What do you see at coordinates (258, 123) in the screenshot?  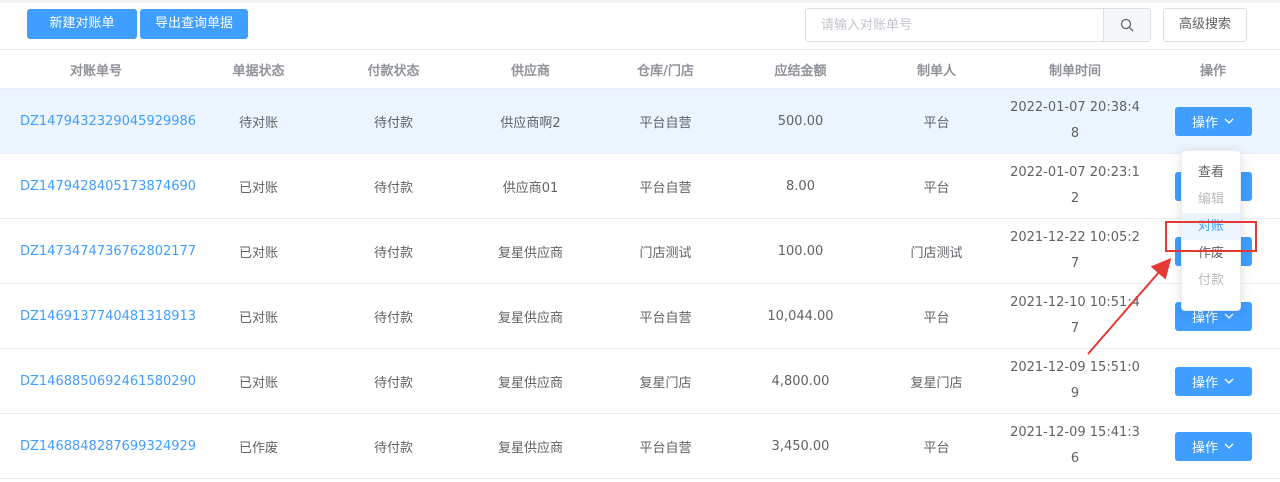 I see `doc-status: 待对账` at bounding box center [258, 123].